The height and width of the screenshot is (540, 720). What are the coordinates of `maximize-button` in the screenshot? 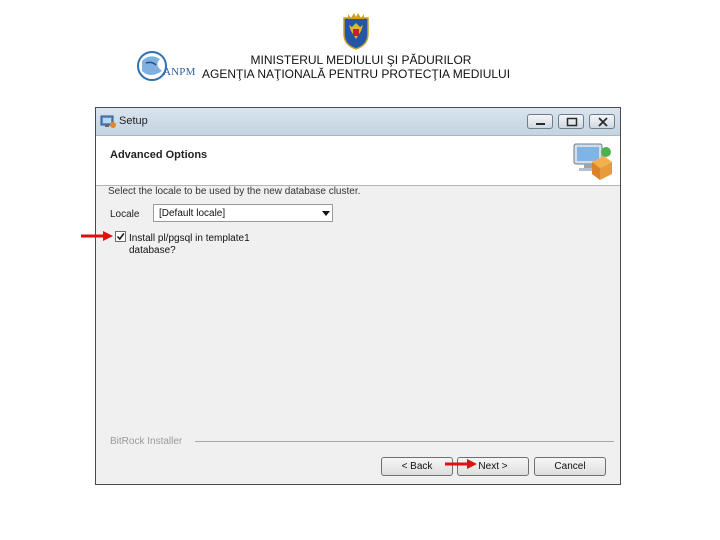 It's located at (571, 121).